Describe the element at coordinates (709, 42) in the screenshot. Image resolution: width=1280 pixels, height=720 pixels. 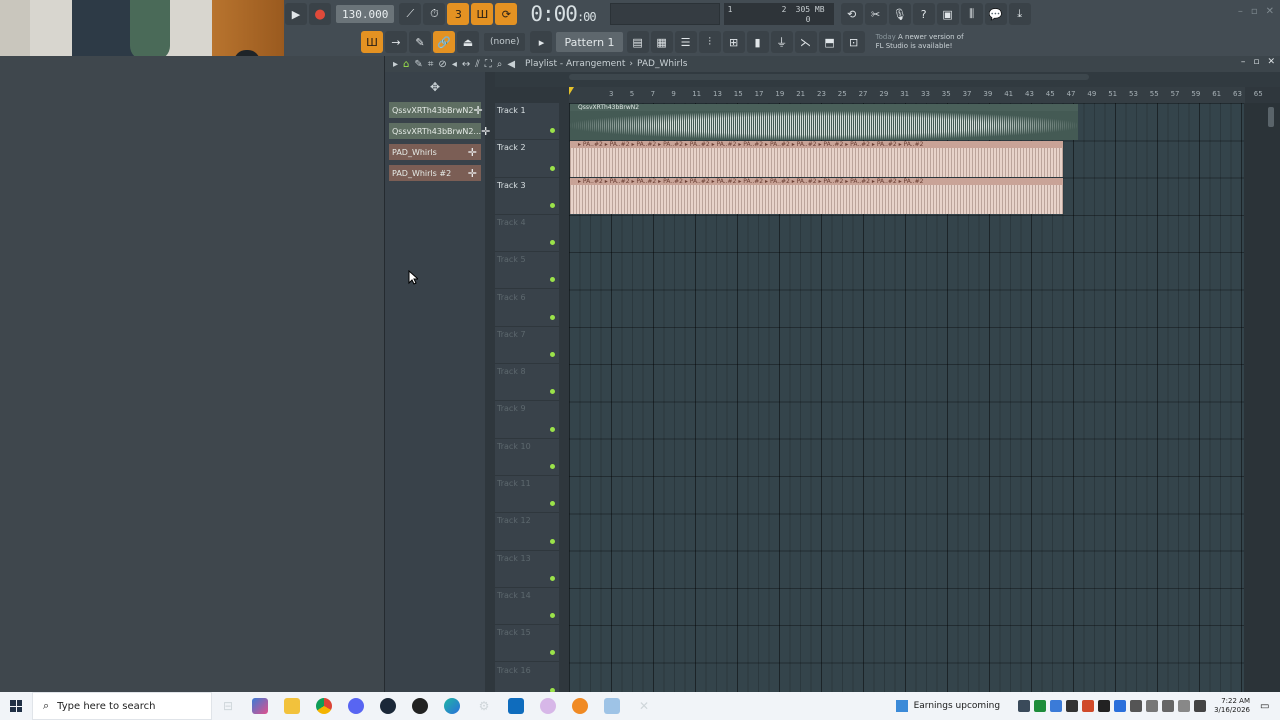
I see `mixer-window-icon: ⫶` at that location.